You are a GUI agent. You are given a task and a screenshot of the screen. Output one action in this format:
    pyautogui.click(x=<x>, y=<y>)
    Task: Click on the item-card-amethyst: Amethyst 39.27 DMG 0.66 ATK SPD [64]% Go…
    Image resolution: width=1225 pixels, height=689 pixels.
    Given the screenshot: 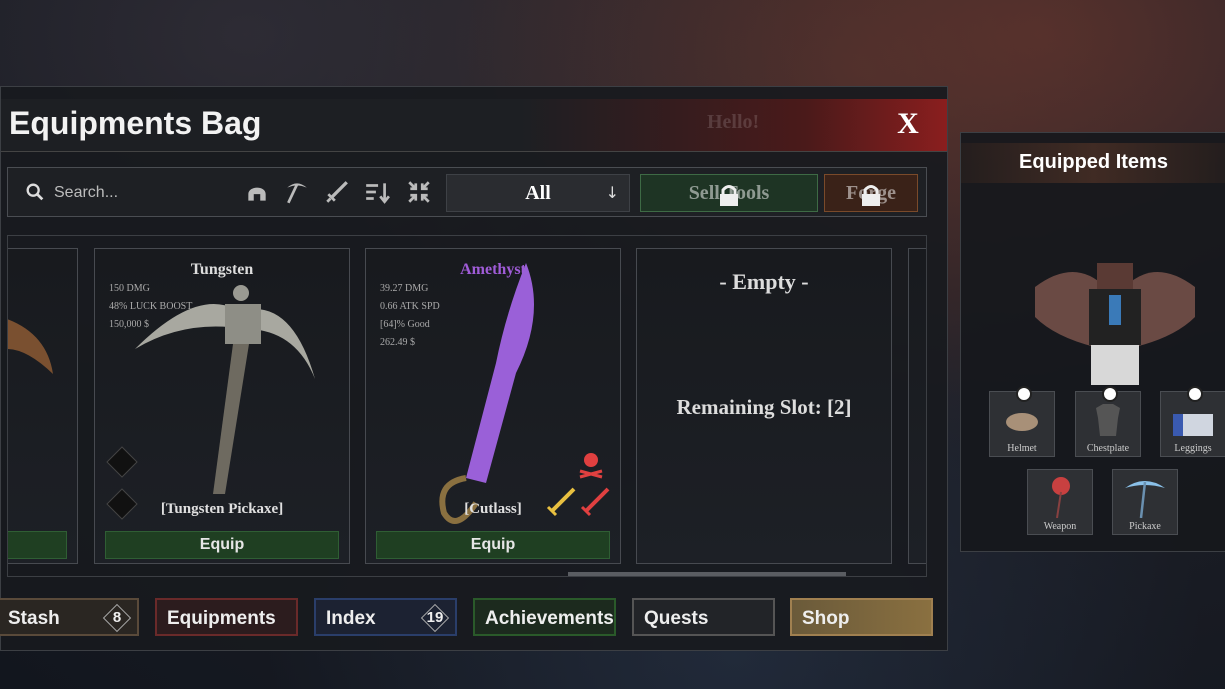 What is the action you would take?
    pyautogui.click(x=493, y=406)
    